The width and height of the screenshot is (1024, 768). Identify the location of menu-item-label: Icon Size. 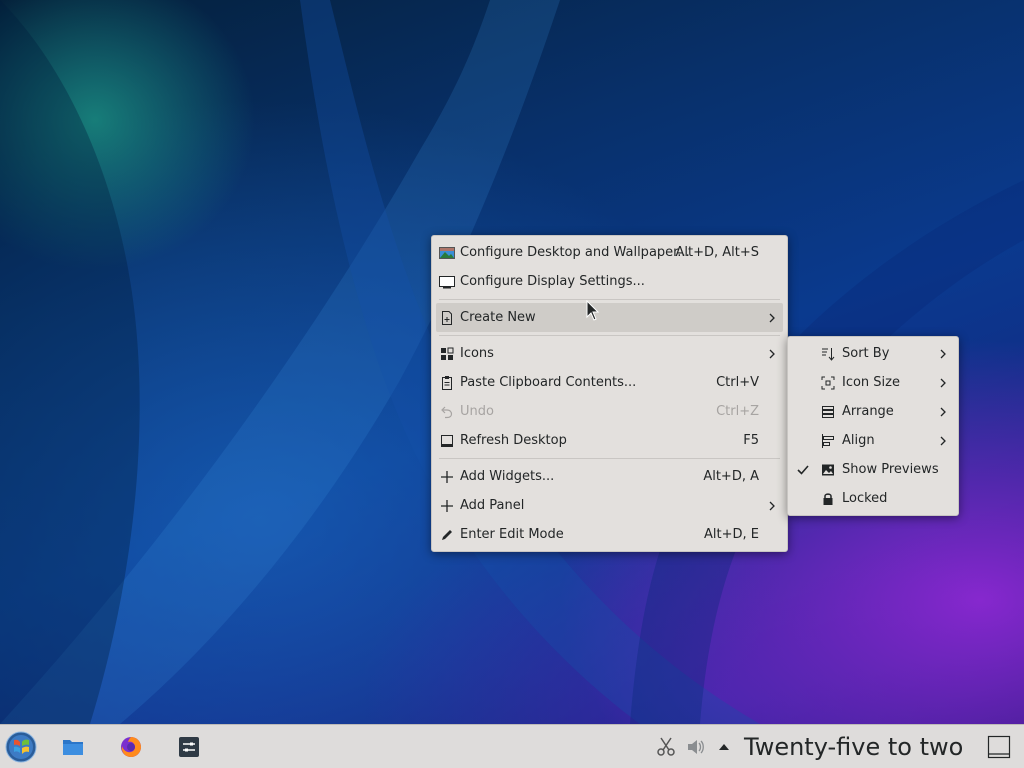
(871, 382).